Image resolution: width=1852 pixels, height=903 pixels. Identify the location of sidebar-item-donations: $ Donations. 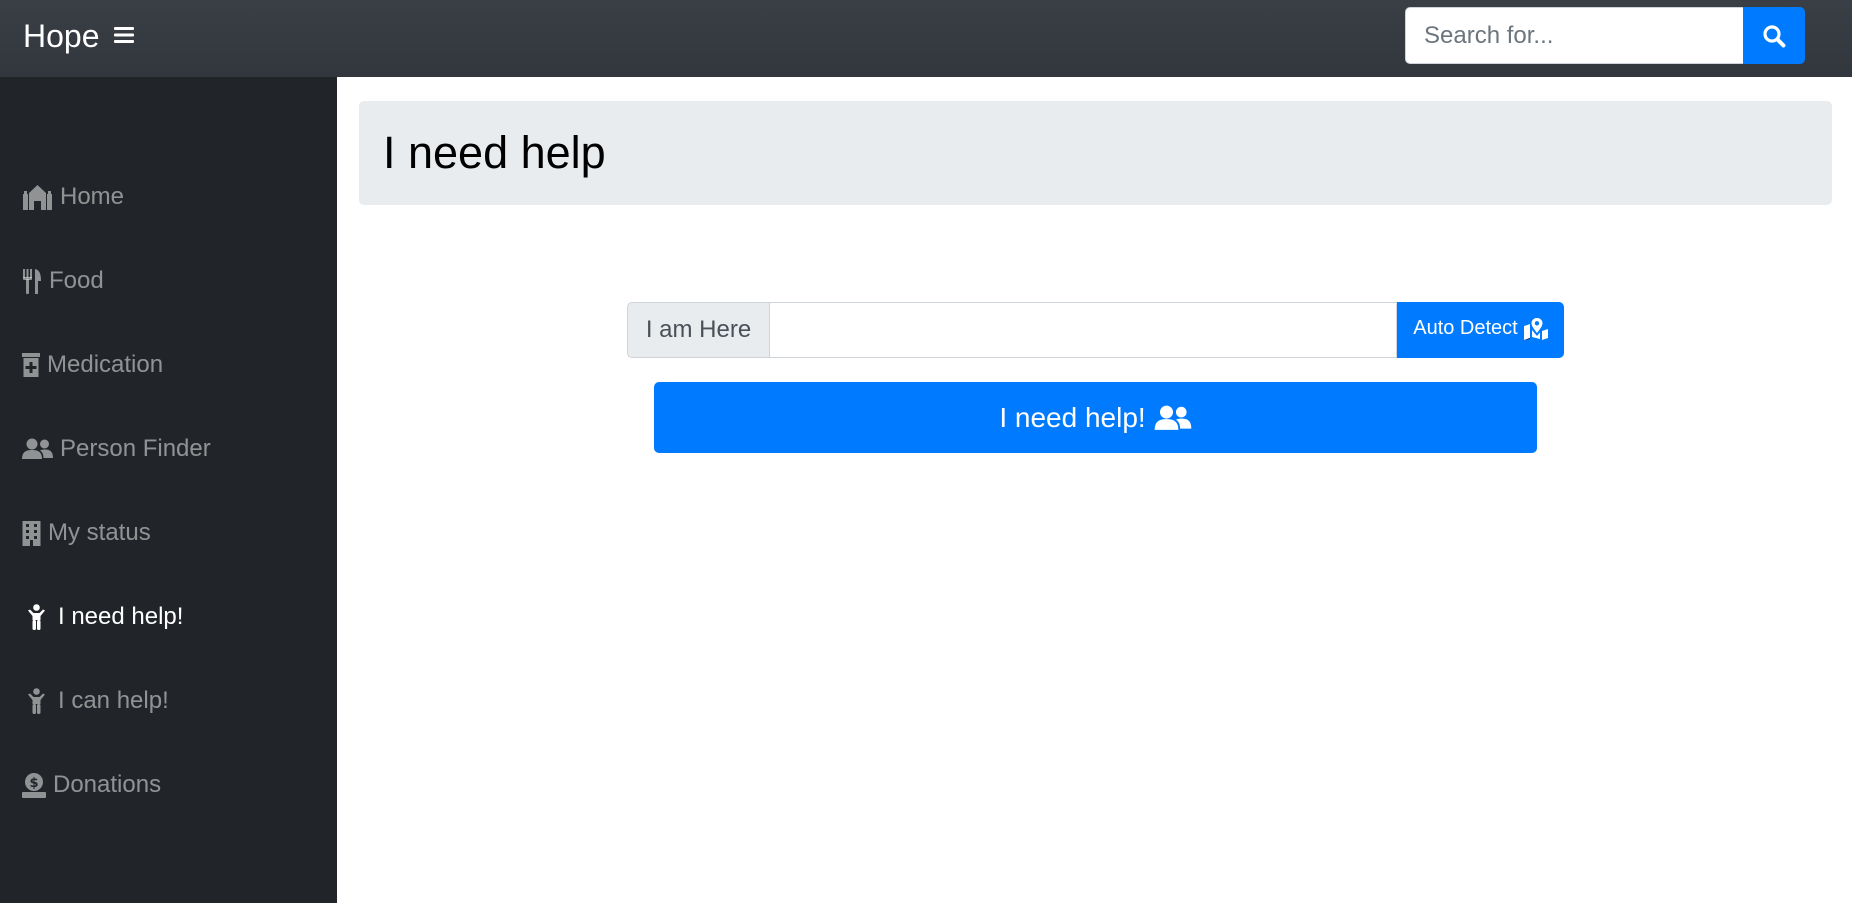
(91, 785).